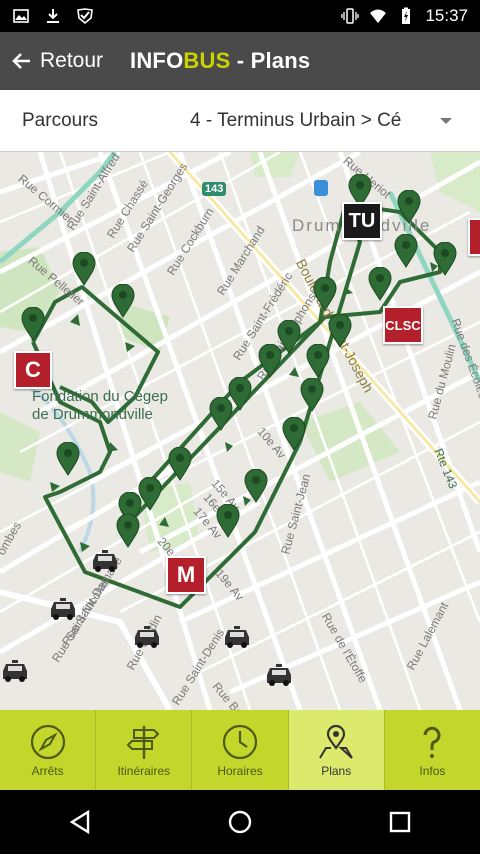 This screenshot has height=854, width=480. Describe the element at coordinates (350, 16) in the screenshot. I see `vibrate-icon` at that location.